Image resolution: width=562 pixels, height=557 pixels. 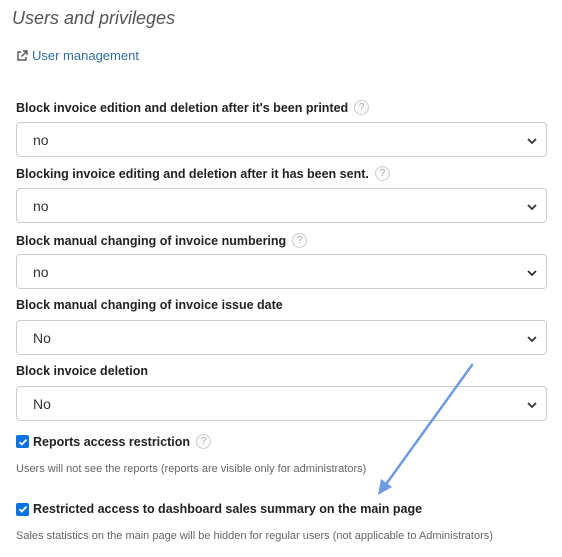 I want to click on user-management-label: User management, so click(x=85, y=55).